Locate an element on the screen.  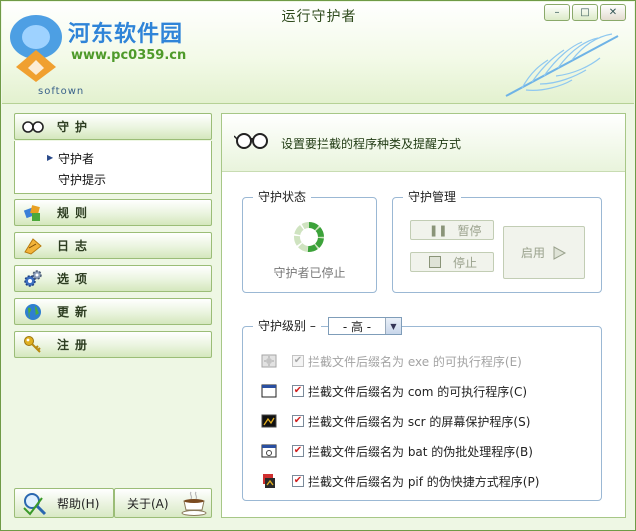
stop-button: 停止 is located at coordinates (452, 262).